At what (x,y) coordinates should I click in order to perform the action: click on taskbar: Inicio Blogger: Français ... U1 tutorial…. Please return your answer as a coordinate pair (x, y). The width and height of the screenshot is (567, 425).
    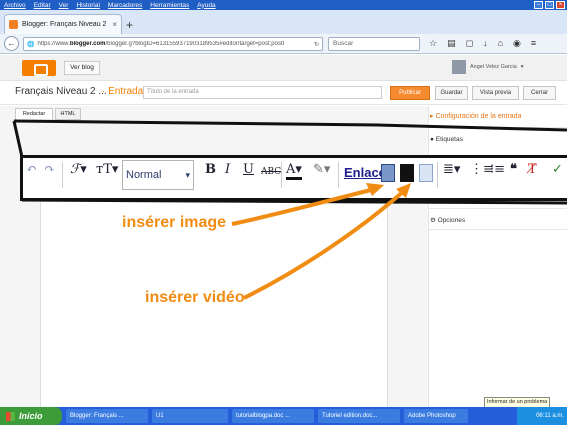
    Looking at the image, I should click on (283, 416).